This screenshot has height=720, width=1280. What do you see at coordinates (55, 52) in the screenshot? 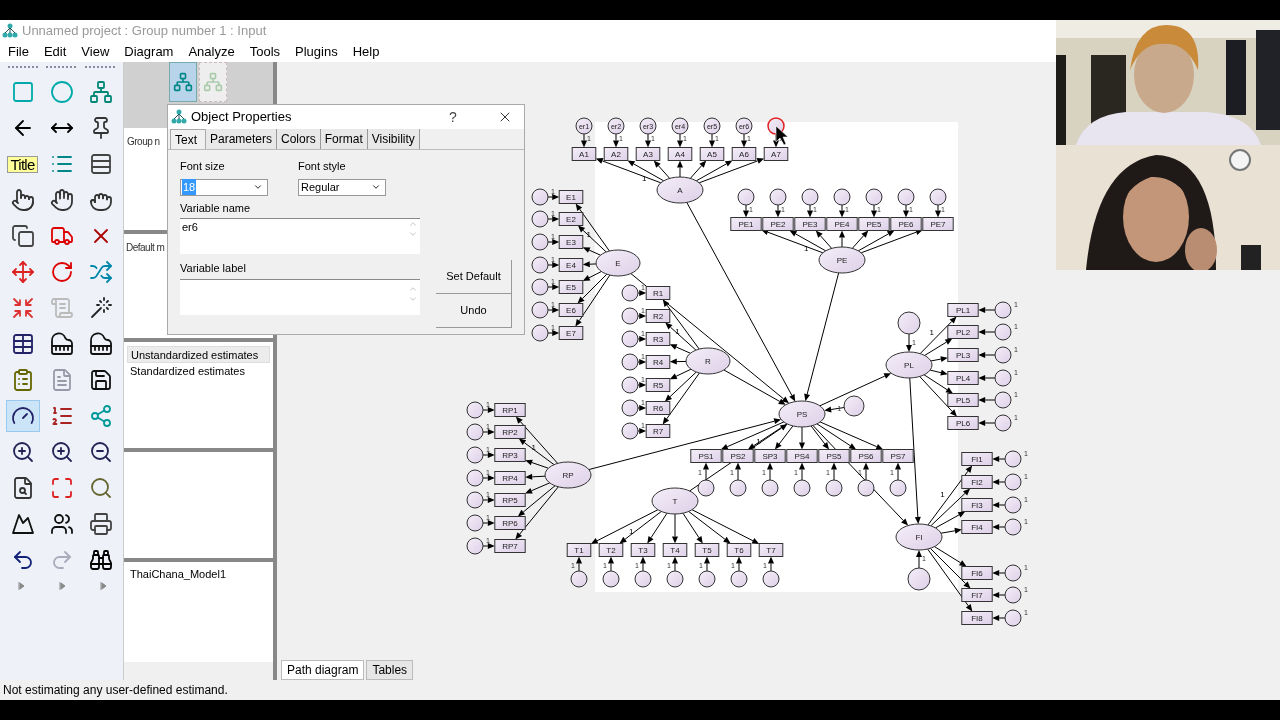
I see `menu-item: Edit` at bounding box center [55, 52].